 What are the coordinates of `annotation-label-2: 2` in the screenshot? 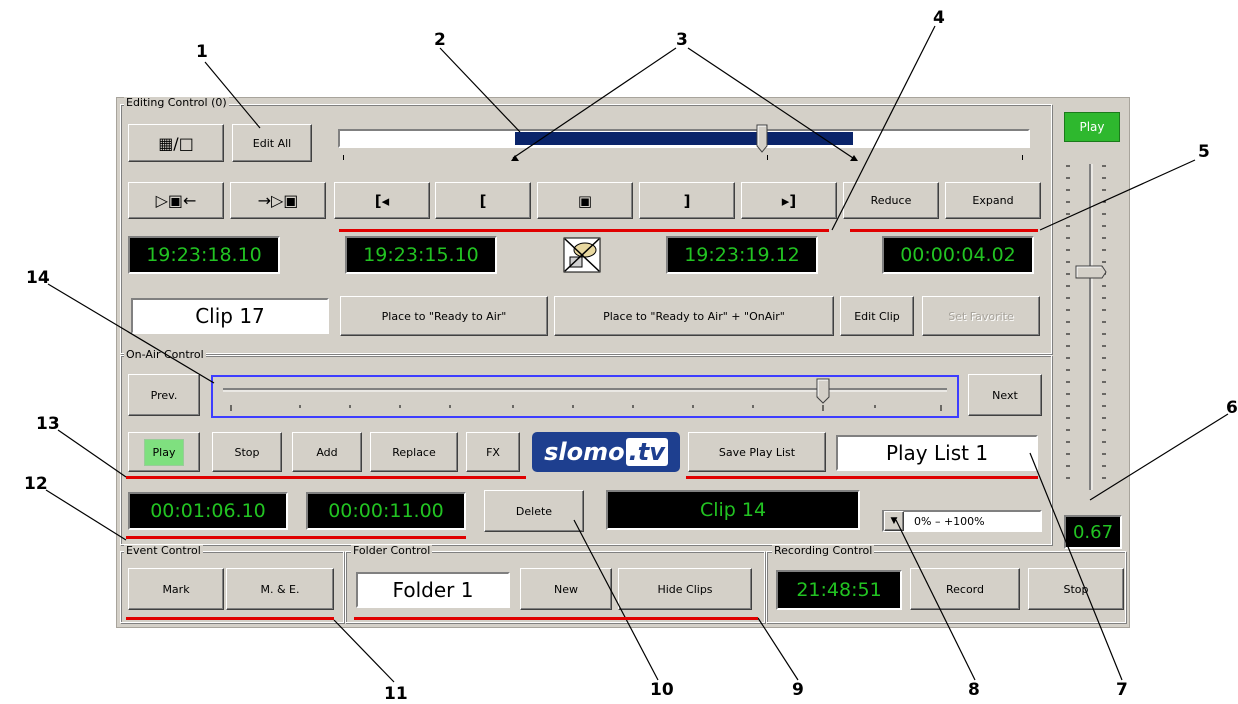 It's located at (440, 40).